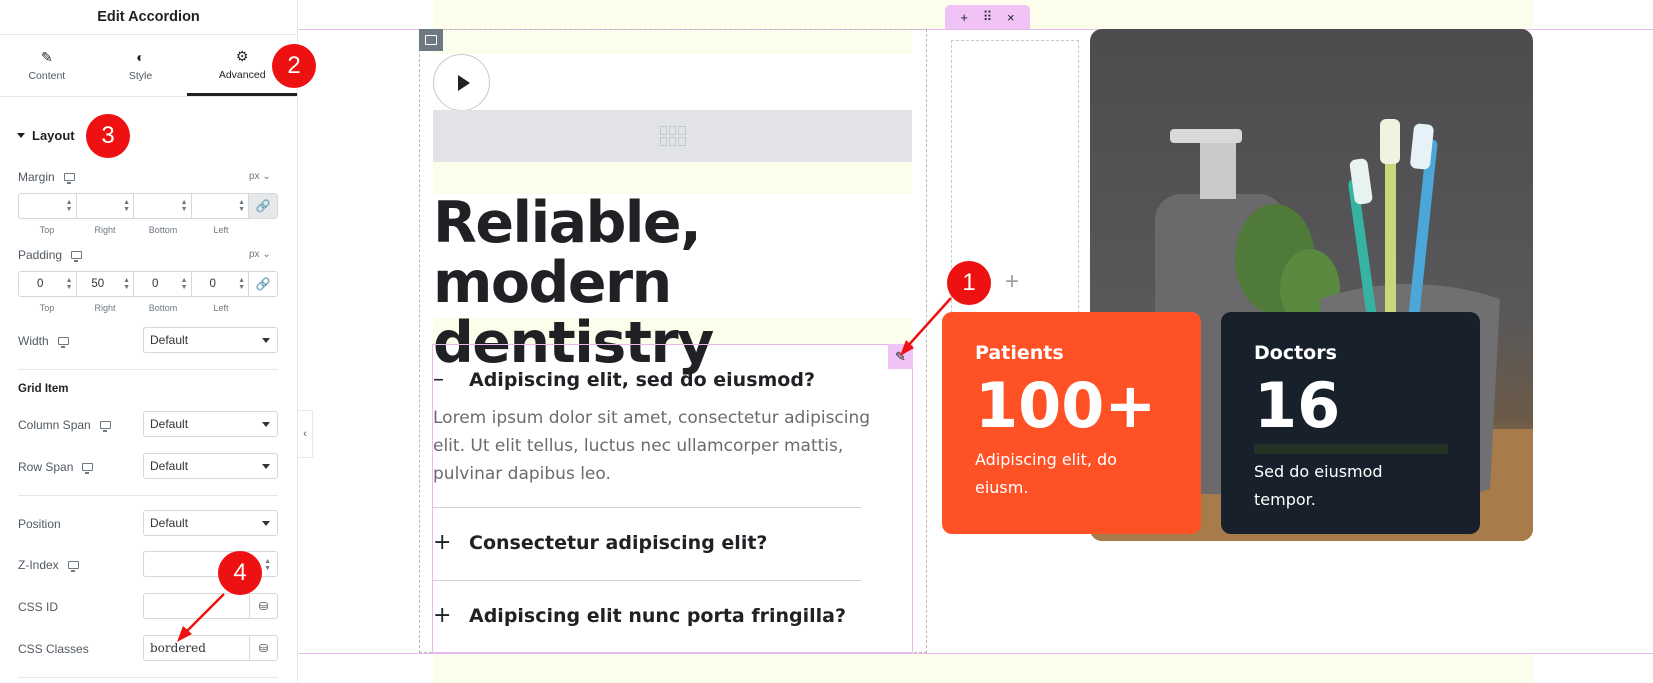 Image resolution: width=1653 pixels, height=683 pixels. Describe the element at coordinates (108, 136) in the screenshot. I see `callout-3: 3` at that location.